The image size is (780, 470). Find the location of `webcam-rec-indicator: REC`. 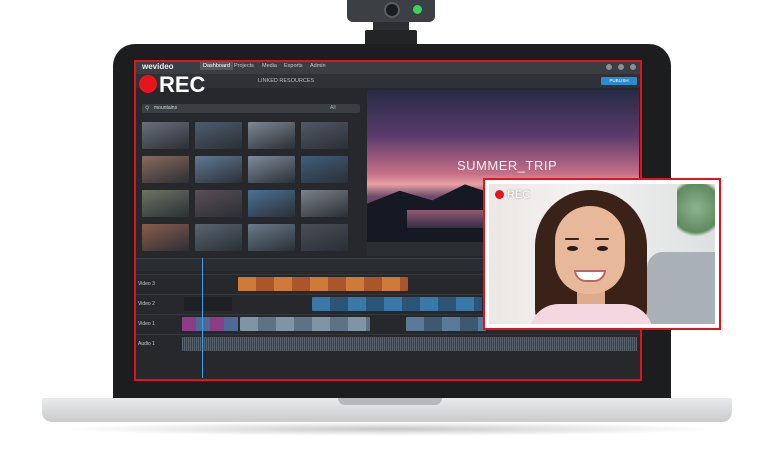

webcam-rec-indicator: REC is located at coordinates (512, 195).